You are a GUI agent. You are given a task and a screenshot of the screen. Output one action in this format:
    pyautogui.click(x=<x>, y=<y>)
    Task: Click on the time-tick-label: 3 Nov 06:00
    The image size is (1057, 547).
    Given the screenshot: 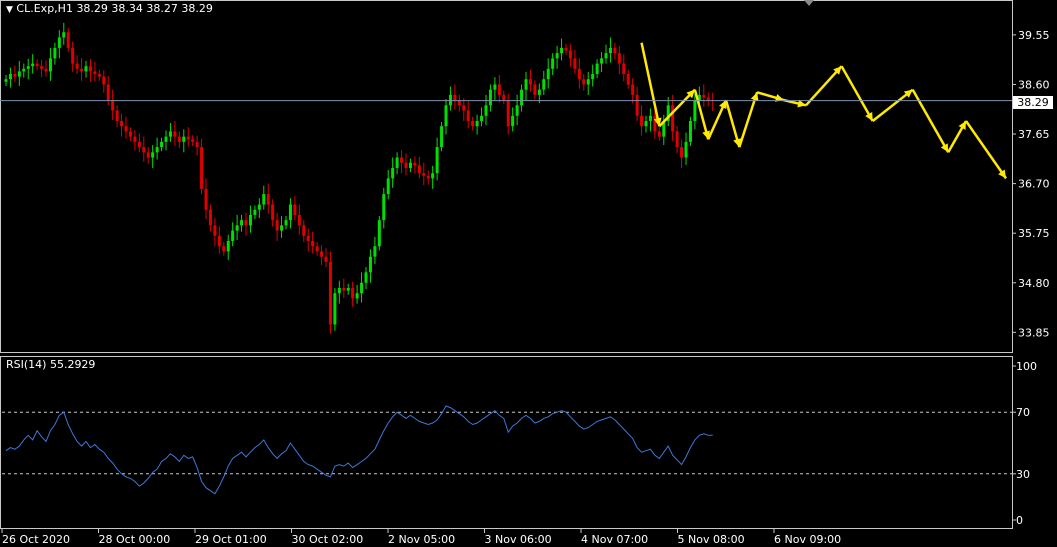 What is the action you would take?
    pyautogui.click(x=518, y=539)
    